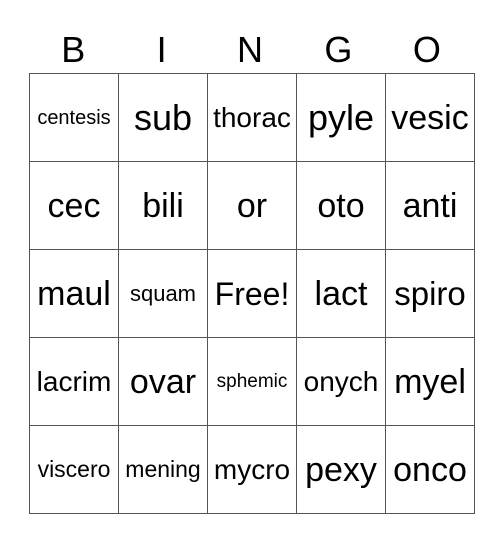  I want to click on bingo-cell: onco, so click(430, 469).